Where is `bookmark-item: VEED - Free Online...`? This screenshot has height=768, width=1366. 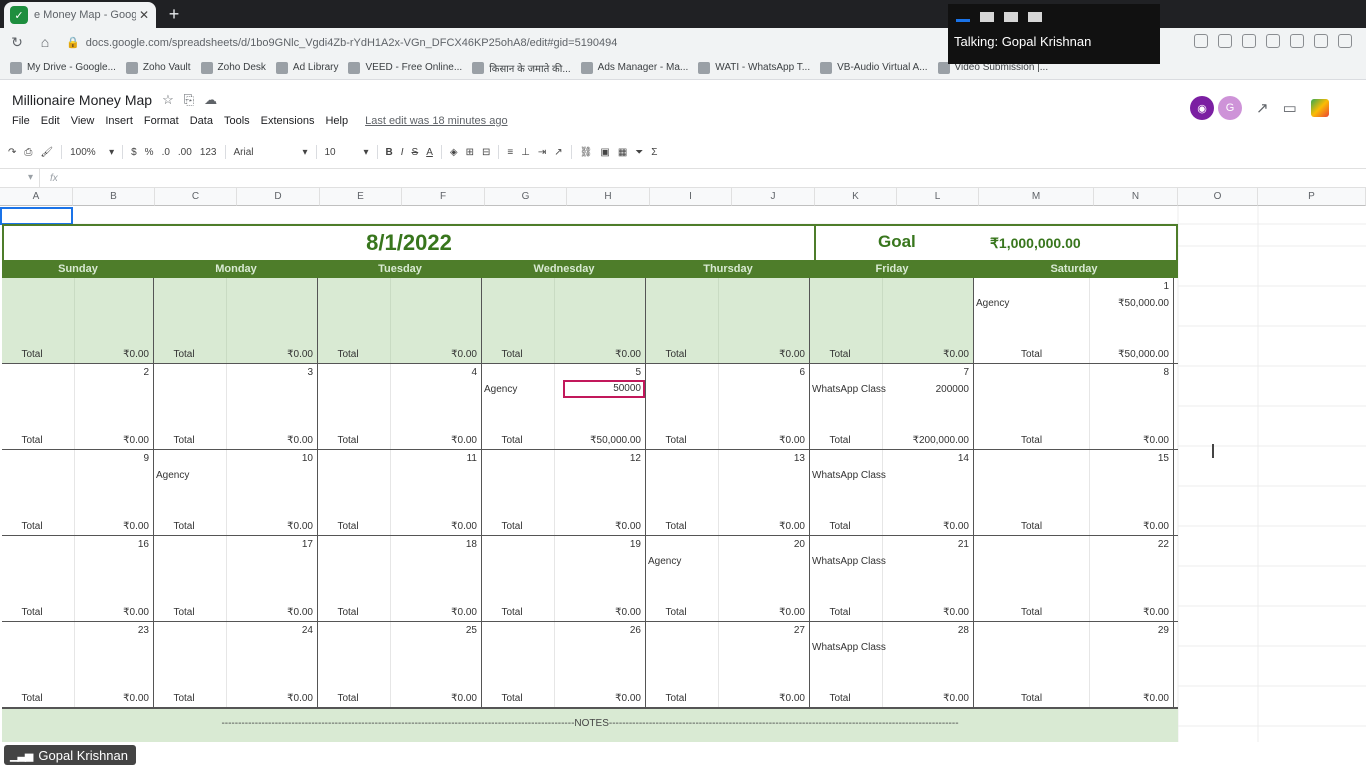 bookmark-item: VEED - Free Online... is located at coordinates (405, 67).